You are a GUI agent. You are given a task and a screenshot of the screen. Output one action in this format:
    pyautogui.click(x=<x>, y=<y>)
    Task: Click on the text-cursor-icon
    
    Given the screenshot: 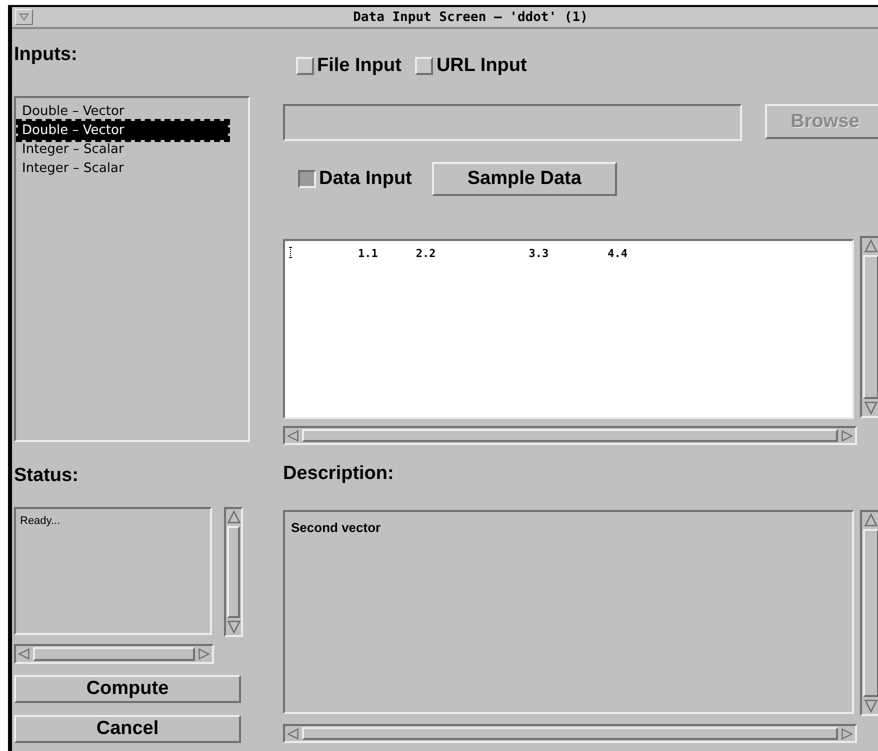 What is the action you would take?
    pyautogui.click(x=290, y=252)
    